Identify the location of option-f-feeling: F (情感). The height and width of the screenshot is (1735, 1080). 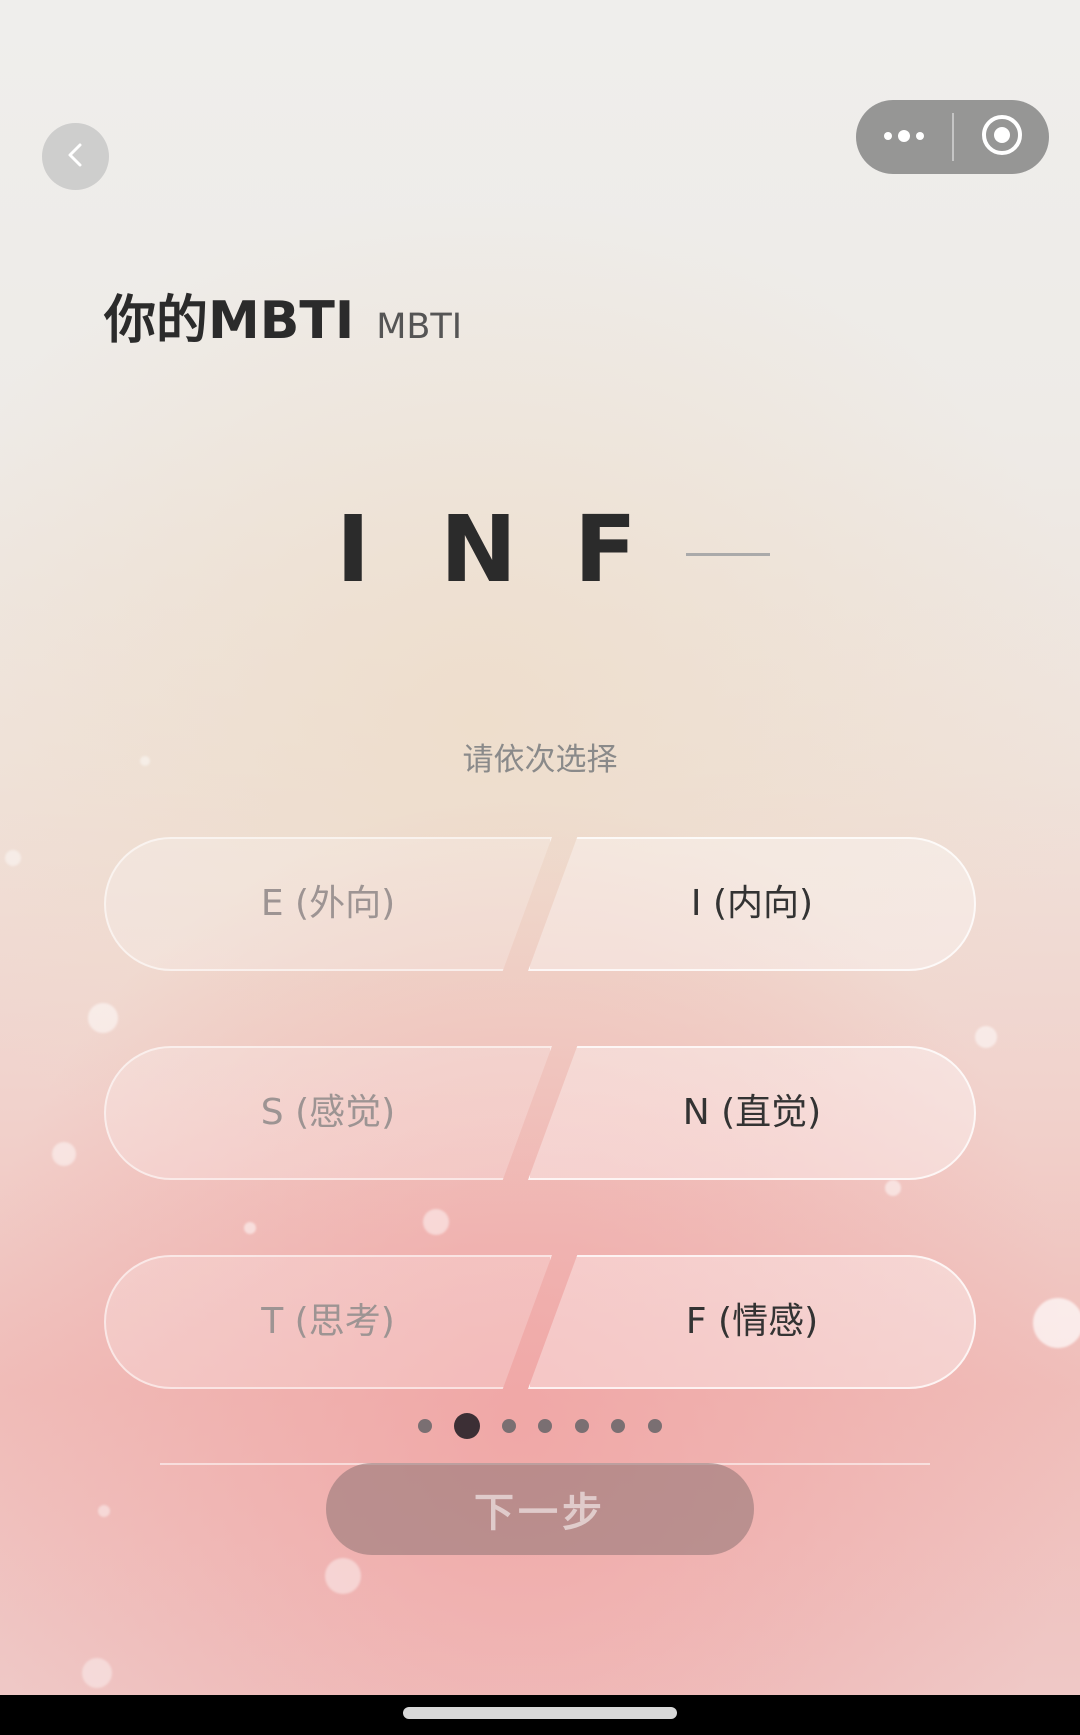
(752, 1322).